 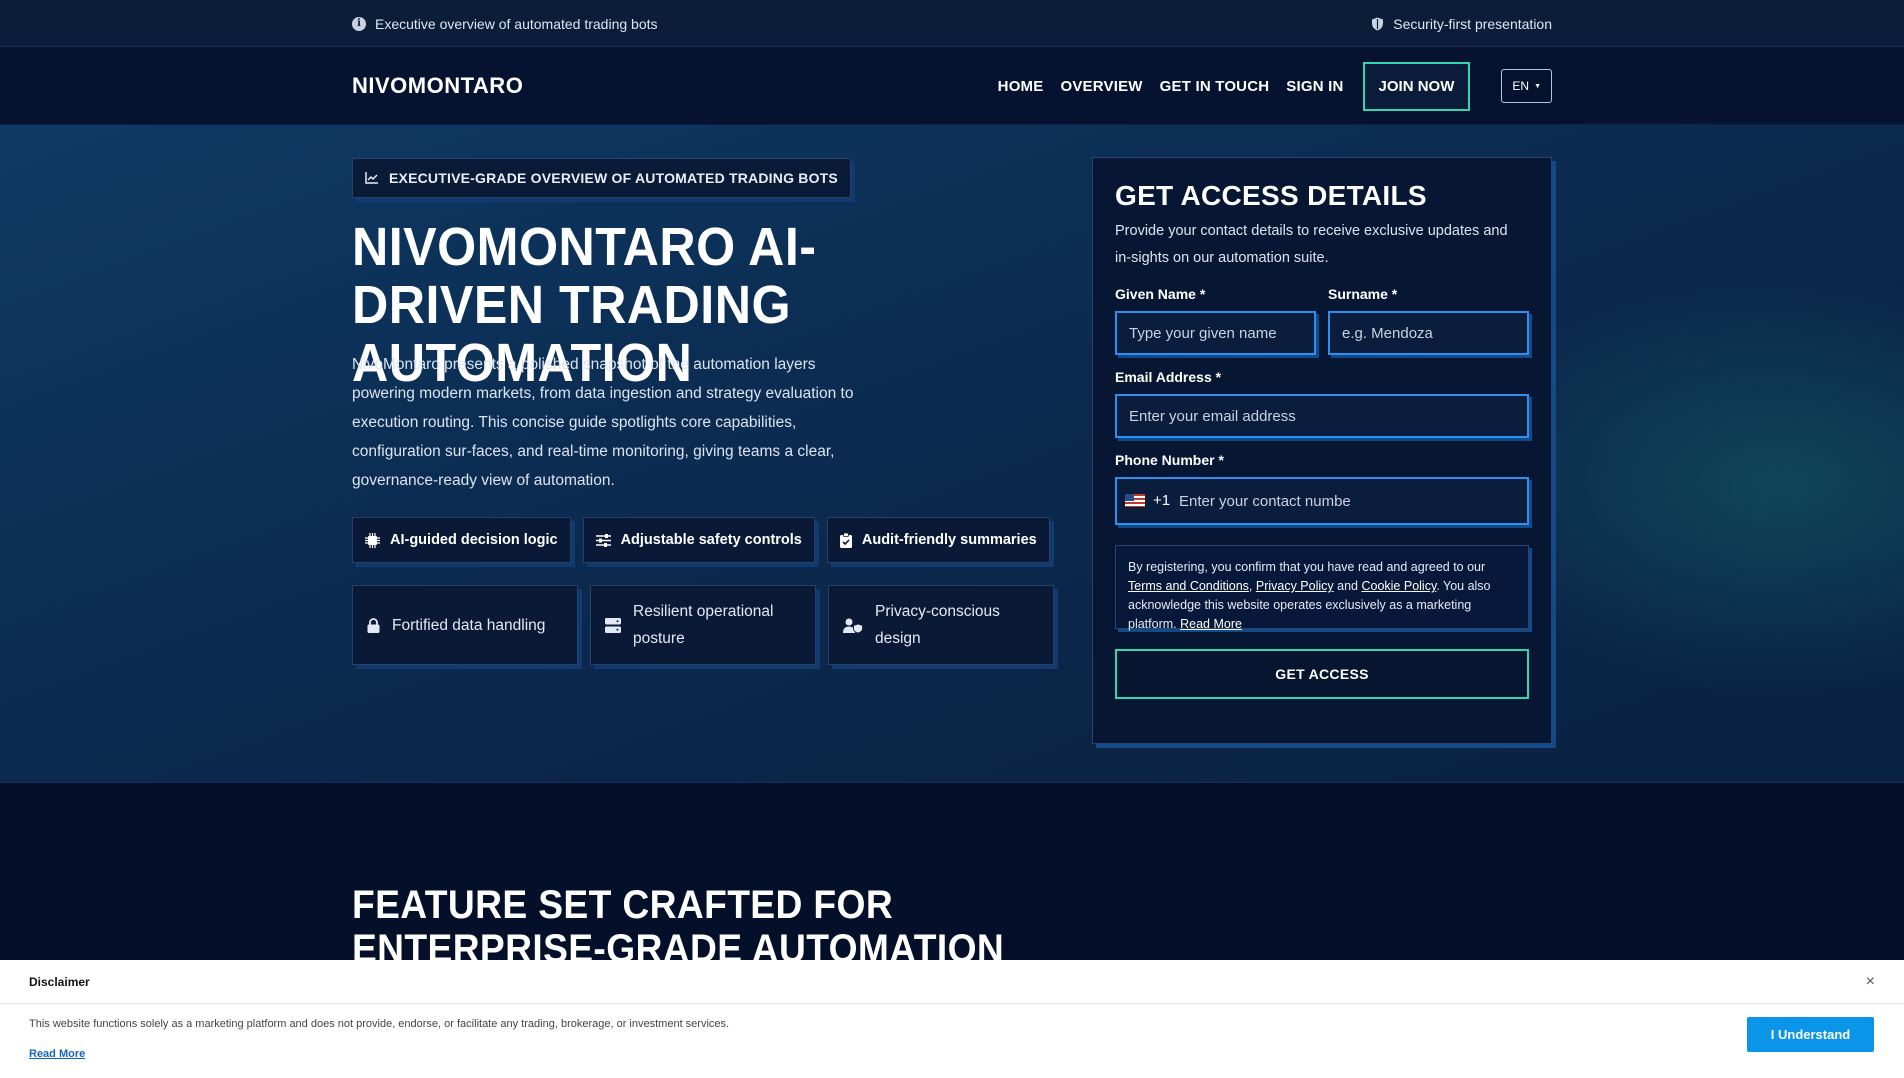 I want to click on chip-icon, so click(x=372, y=540).